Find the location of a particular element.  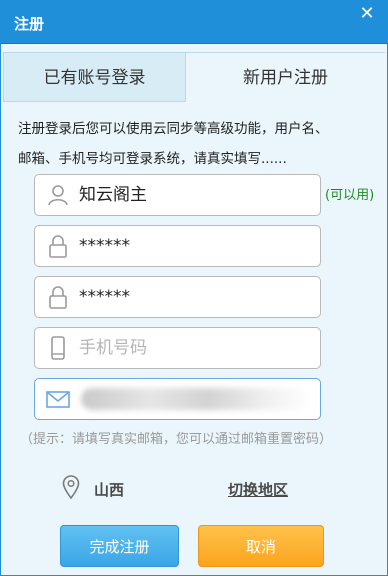

tab-register: 新用户注册 is located at coordinates (285, 77).